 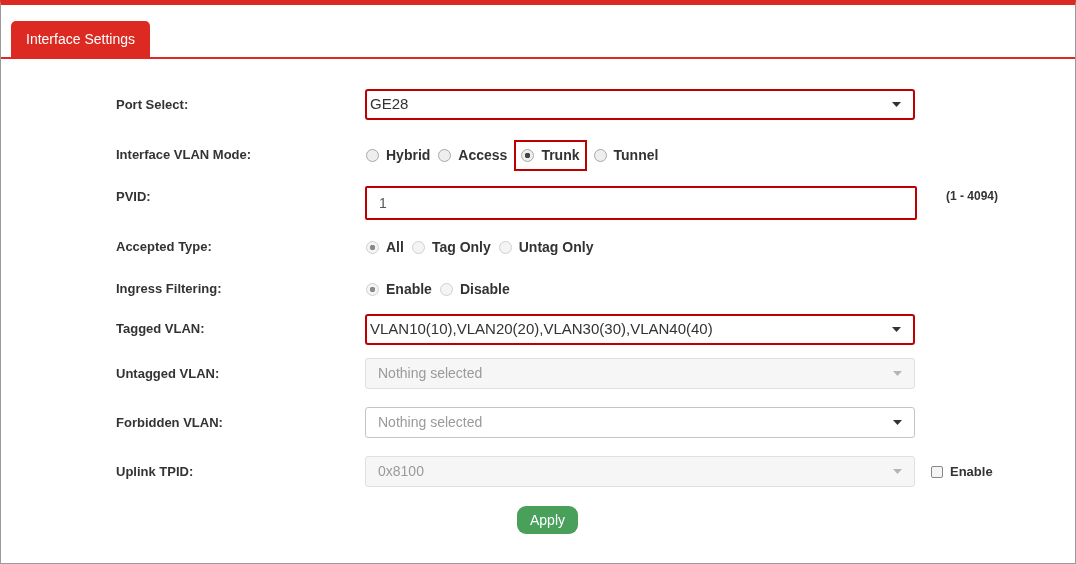 I want to click on radio-option: Trunk, so click(x=550, y=155).